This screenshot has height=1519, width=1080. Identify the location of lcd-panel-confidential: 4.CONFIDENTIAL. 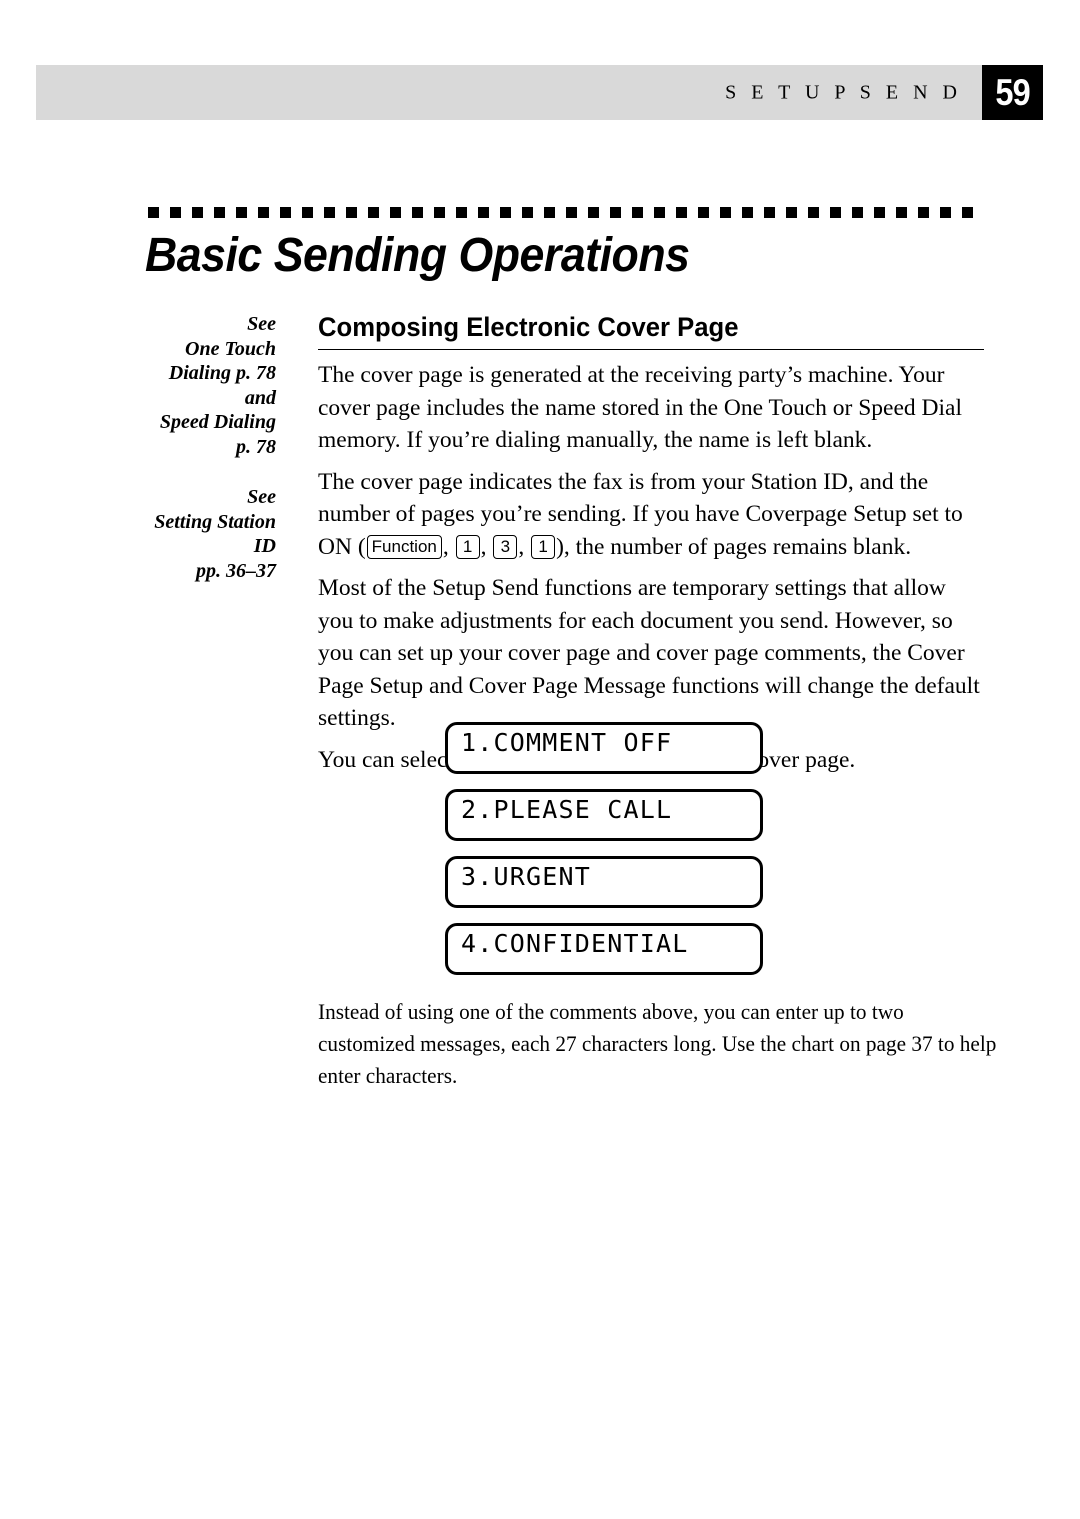
(604, 949).